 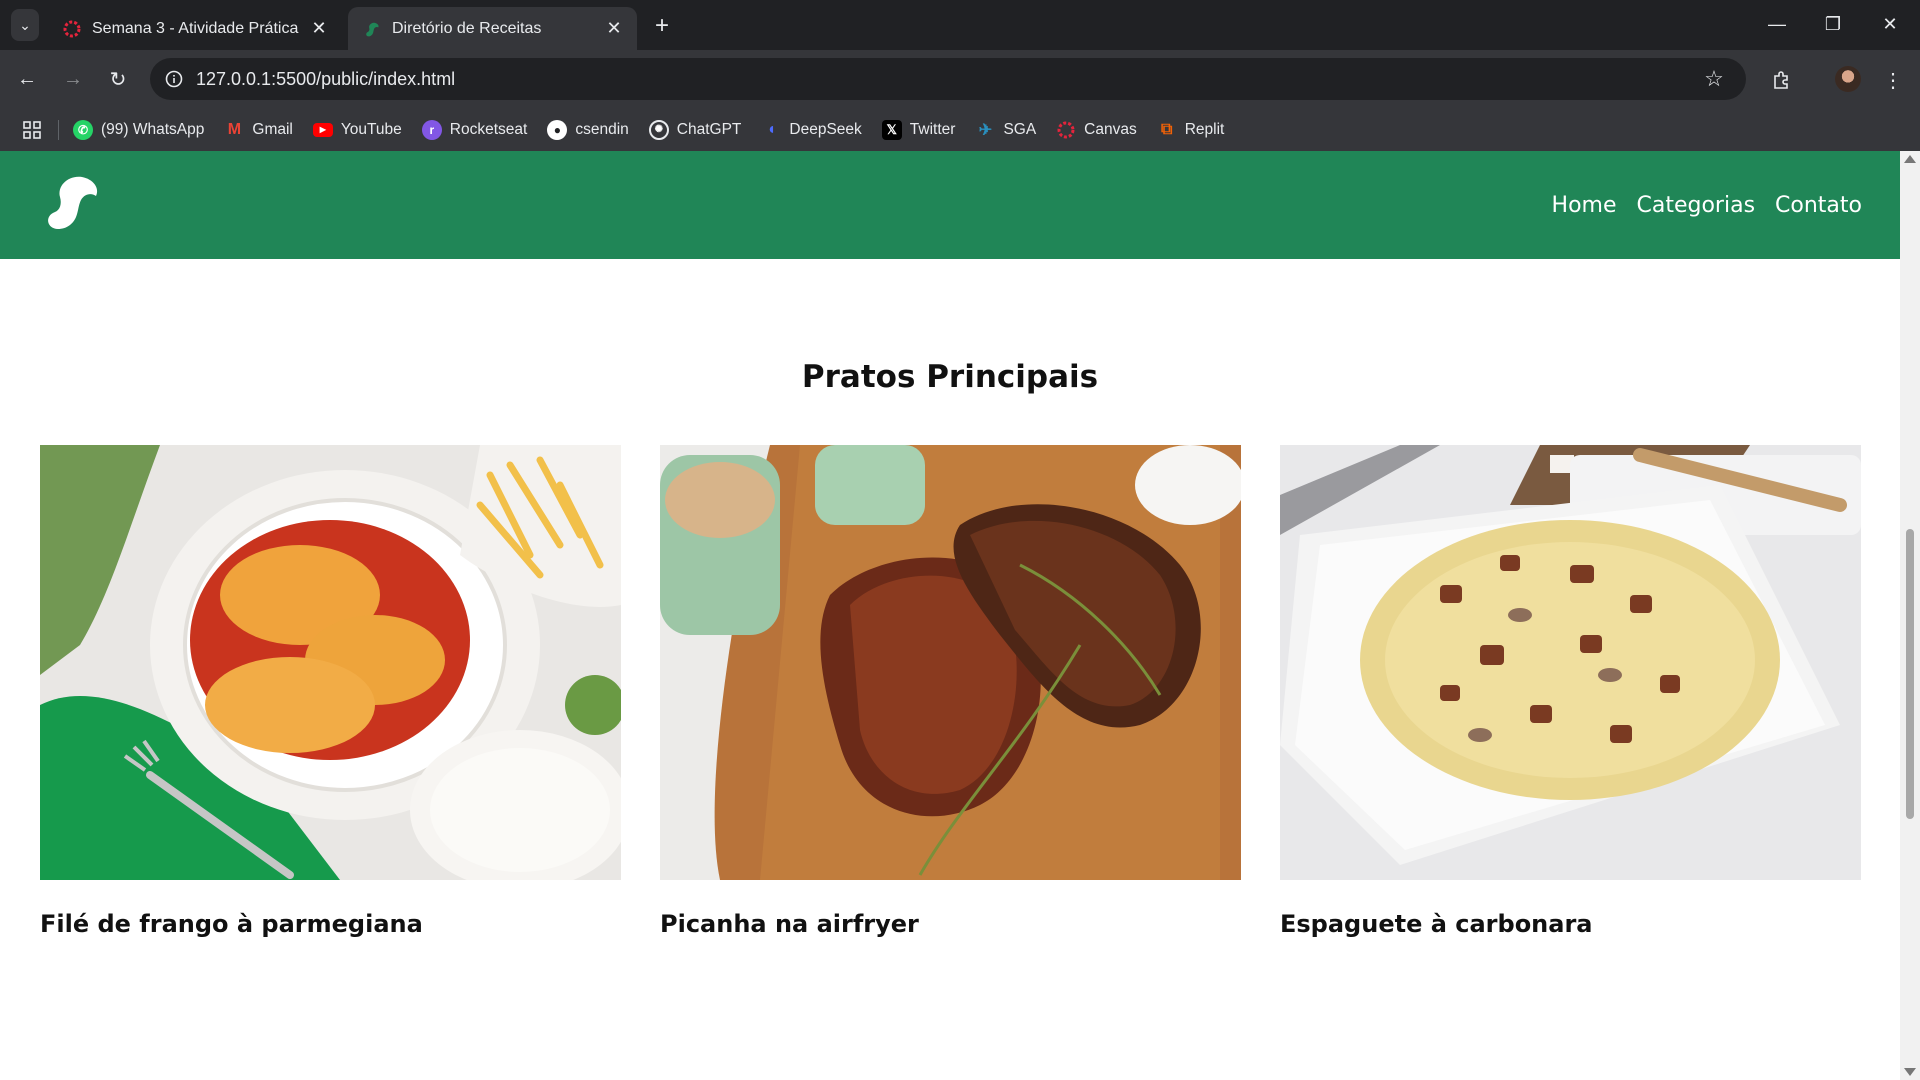 What do you see at coordinates (950, 924) in the screenshot?
I see `recipe-name: Picanha na airfryer` at bounding box center [950, 924].